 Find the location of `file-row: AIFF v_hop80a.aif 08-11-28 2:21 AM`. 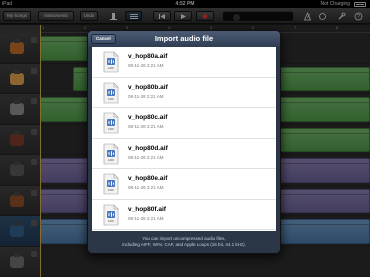

file-row: AIFF v_hop80a.aif 08-11-28 2:21 AM is located at coordinates (184, 62).